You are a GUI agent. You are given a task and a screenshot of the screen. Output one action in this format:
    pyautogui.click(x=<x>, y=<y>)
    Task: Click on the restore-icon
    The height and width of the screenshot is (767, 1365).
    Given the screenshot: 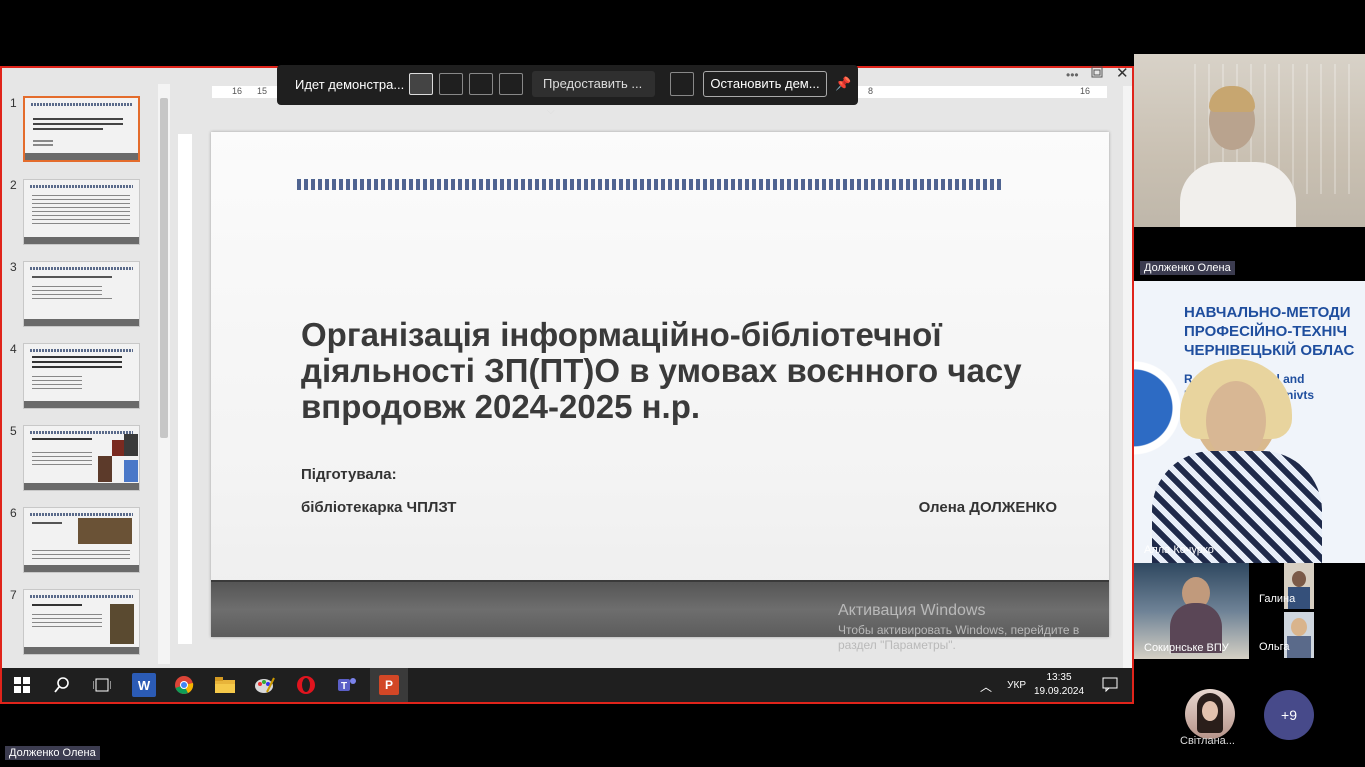 What is the action you would take?
    pyautogui.click(x=1097, y=73)
    